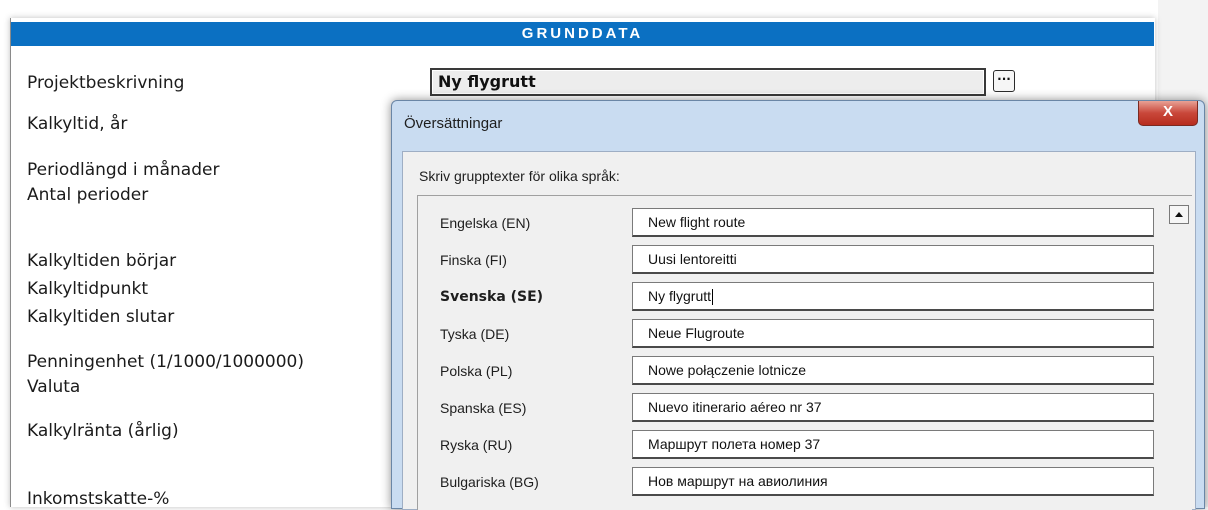  Describe the element at coordinates (713, 297) in the screenshot. I see `text-caret` at that location.